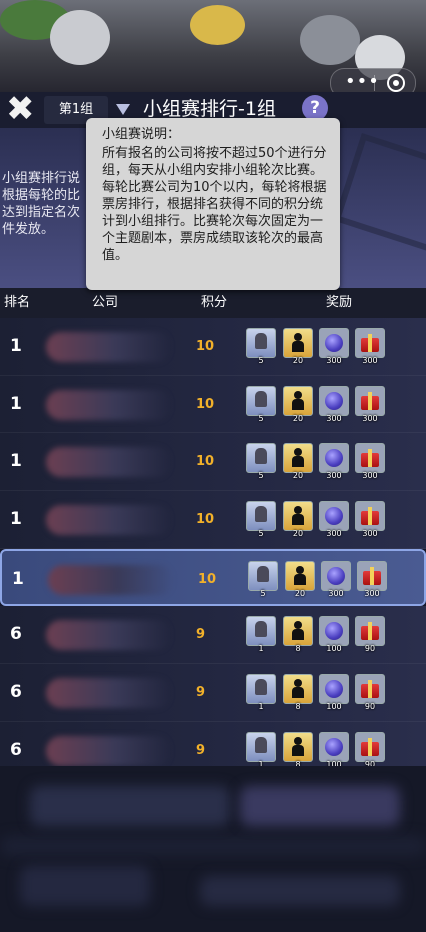  I want to click on capsule-divider, so click(374, 83).